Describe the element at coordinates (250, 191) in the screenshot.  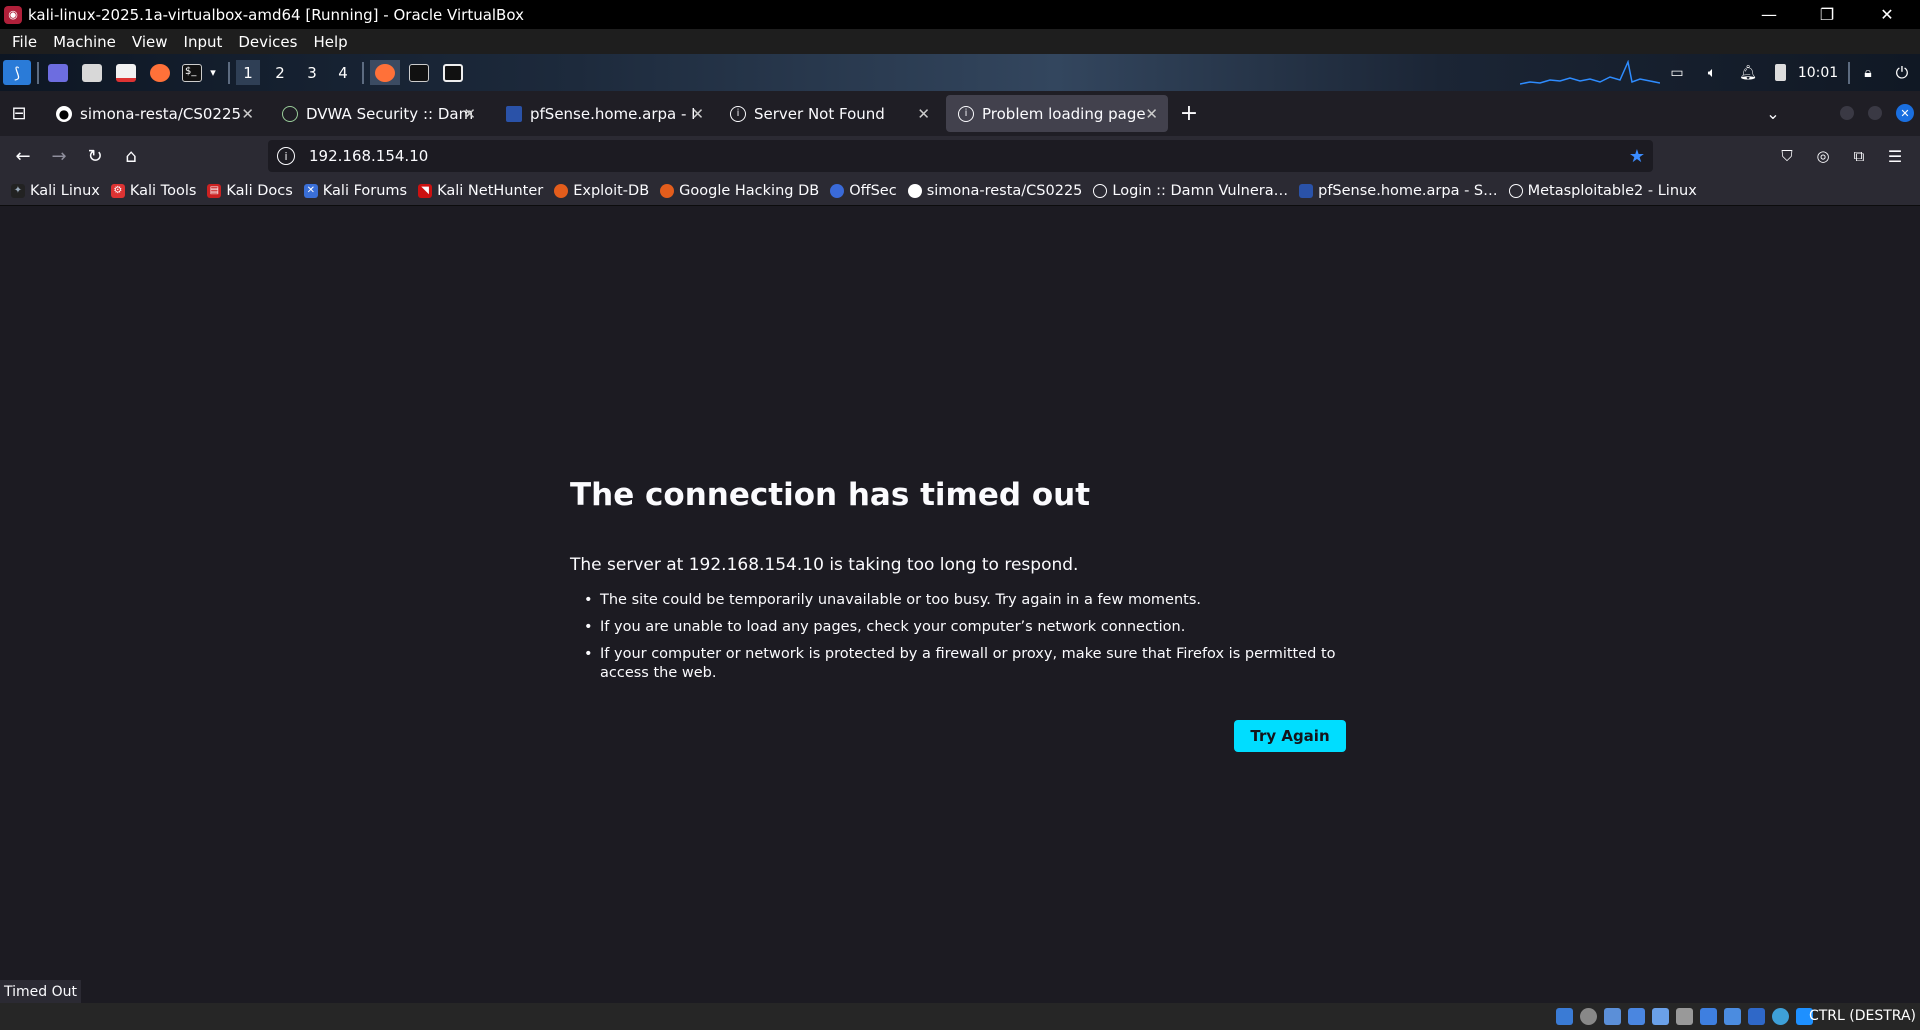
I see `bookmark-kali-docs: ▤ Kali Docs` at that location.